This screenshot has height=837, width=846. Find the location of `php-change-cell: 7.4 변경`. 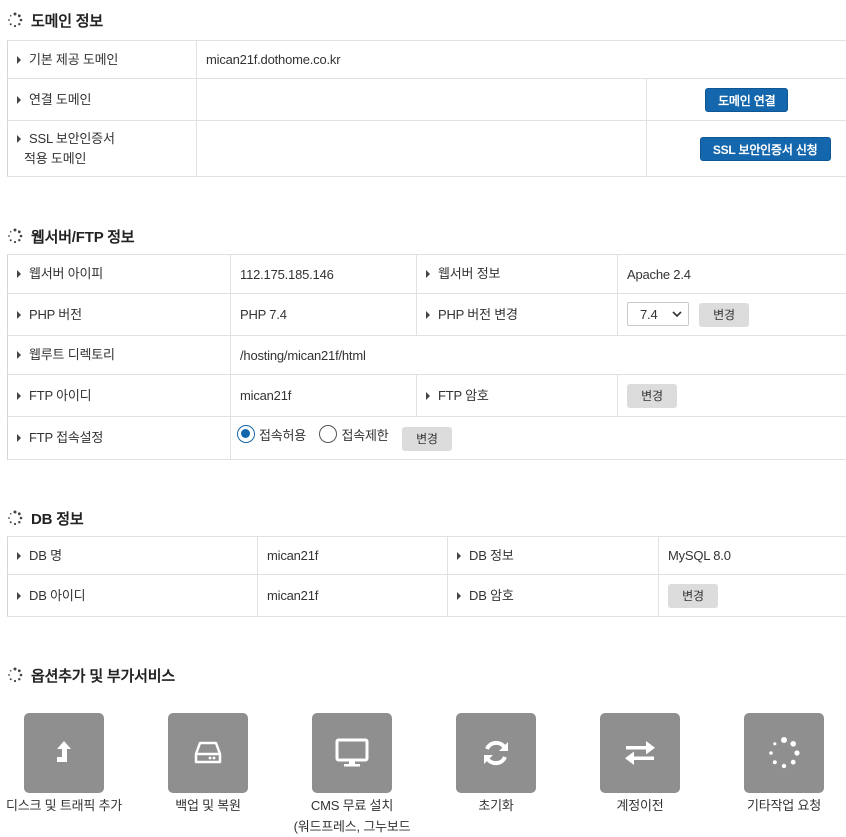

php-change-cell: 7.4 변경 is located at coordinates (732, 315).